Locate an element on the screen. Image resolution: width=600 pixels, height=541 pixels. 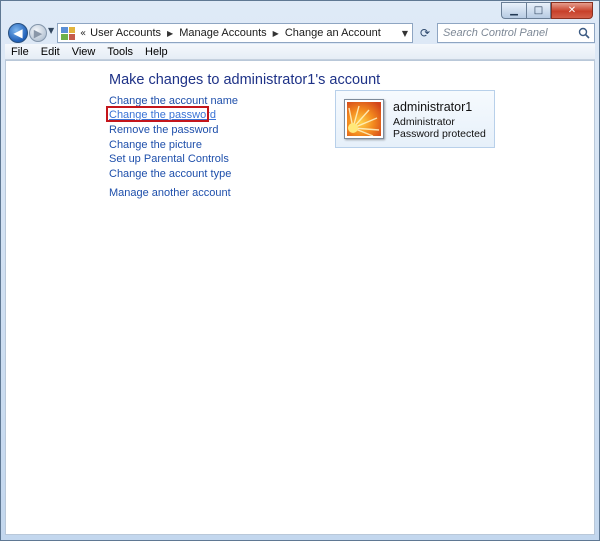
menu-edit: Edit is located at coordinates (50, 52).